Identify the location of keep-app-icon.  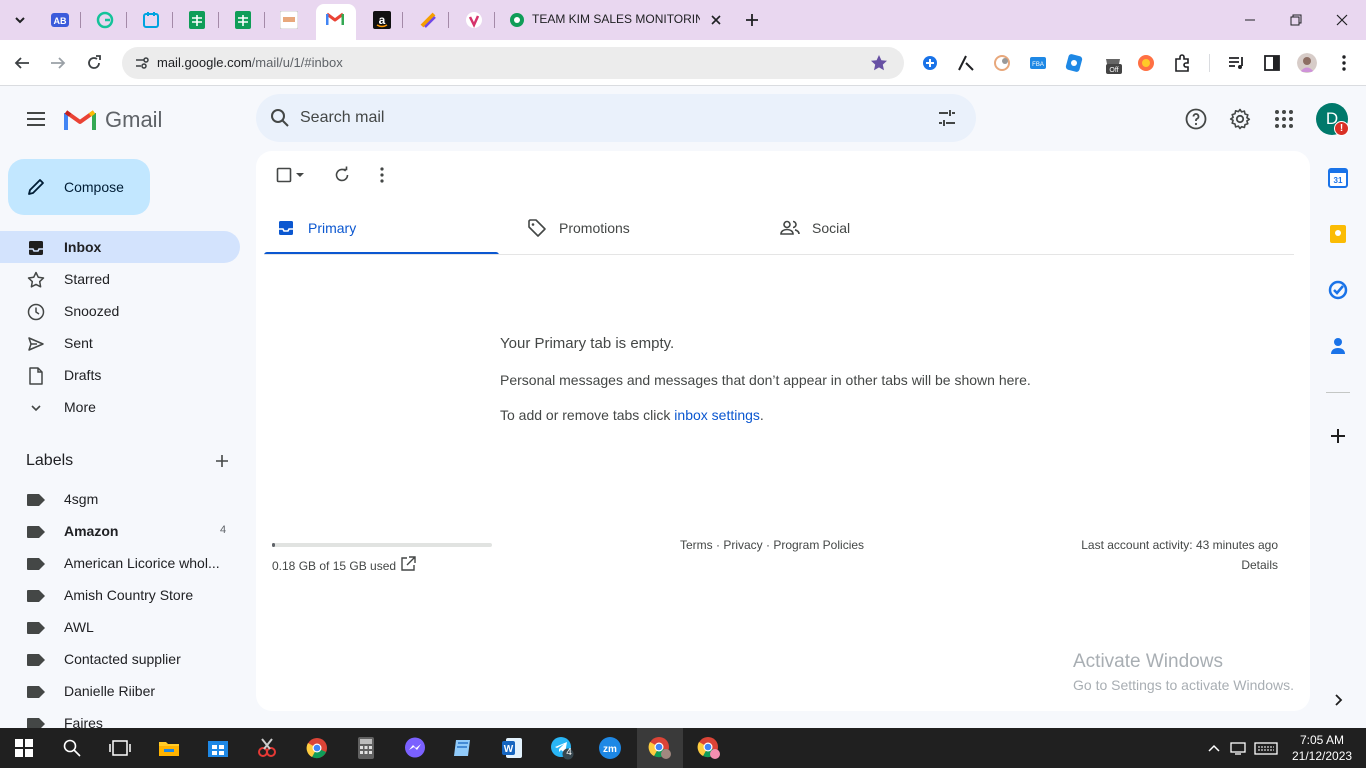
(1338, 234).